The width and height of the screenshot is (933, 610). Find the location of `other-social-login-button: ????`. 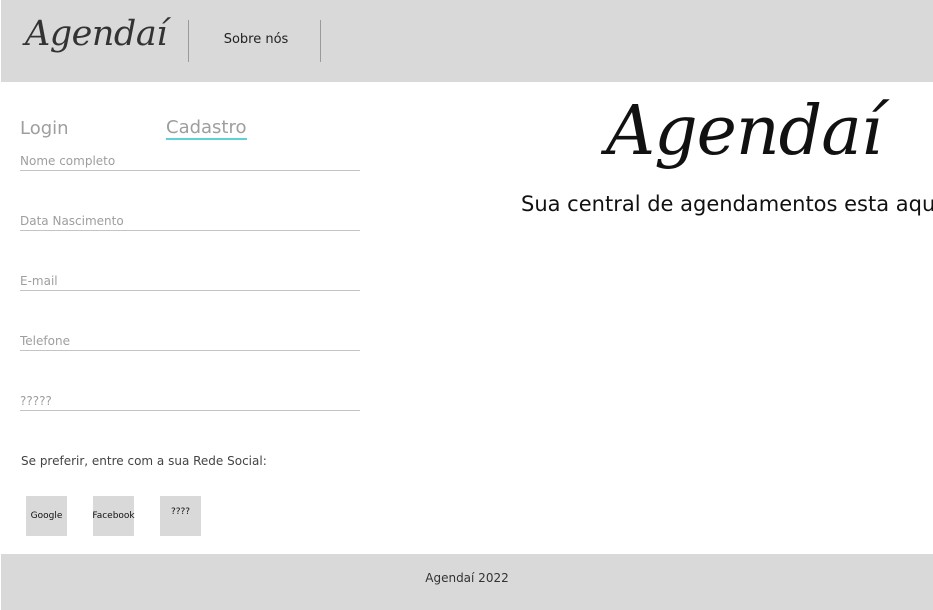

other-social-login-button: ???? is located at coordinates (180, 516).